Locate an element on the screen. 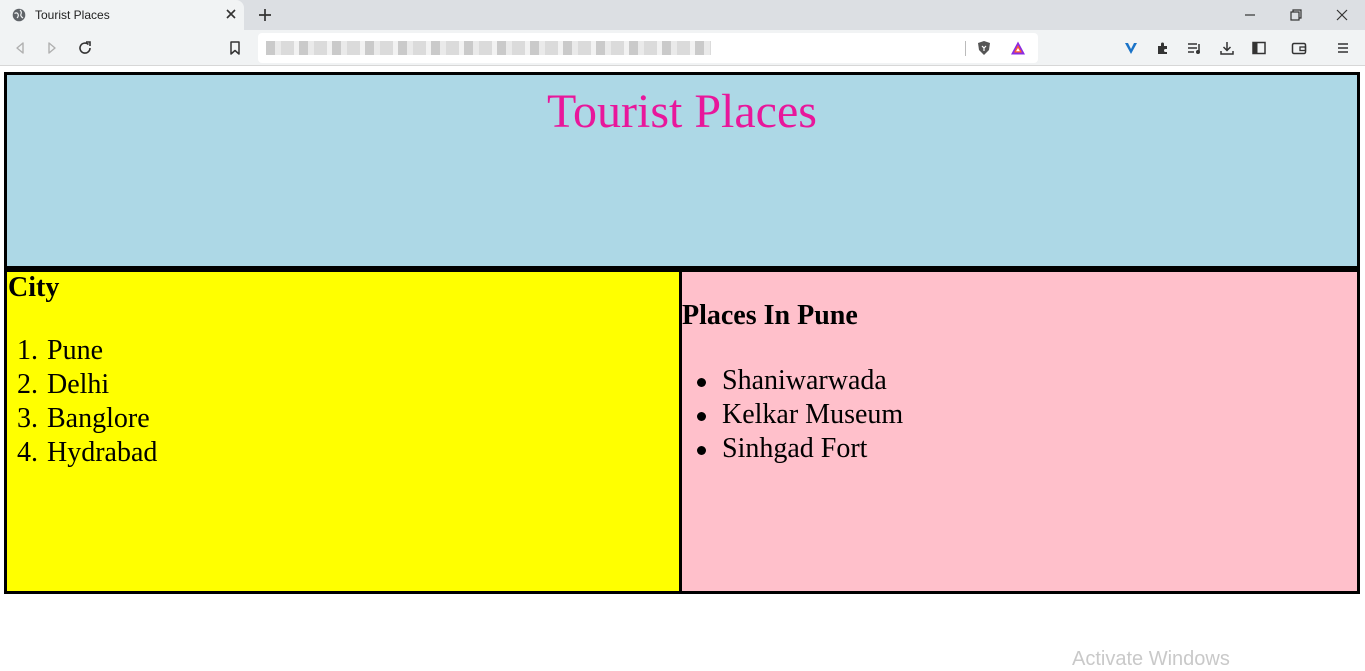 The width and height of the screenshot is (1365, 671). wallet-icon is located at coordinates (1299, 48).